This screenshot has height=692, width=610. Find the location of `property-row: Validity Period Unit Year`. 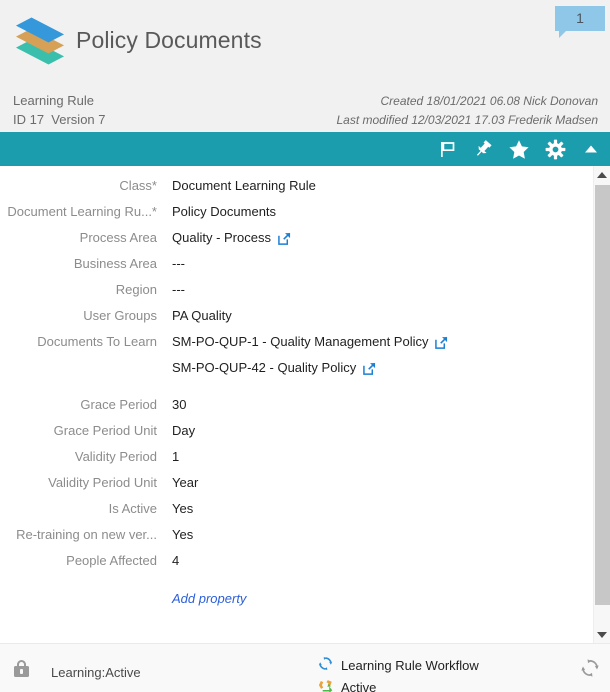

property-row: Validity Period Unit Year is located at coordinates (292, 488).